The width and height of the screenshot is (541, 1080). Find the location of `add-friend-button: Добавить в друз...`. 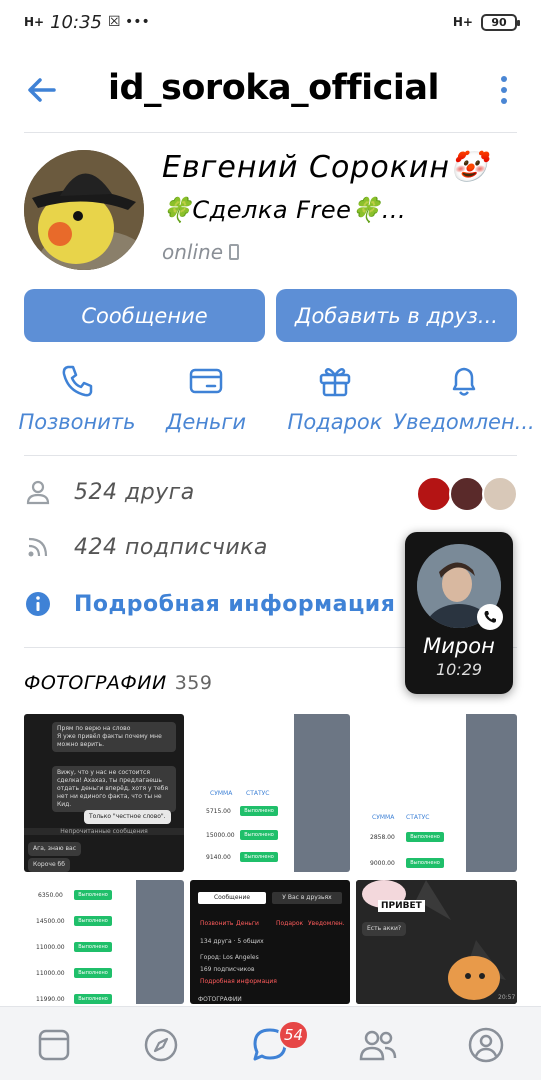

add-friend-button: Добавить в друз... is located at coordinates (396, 315).